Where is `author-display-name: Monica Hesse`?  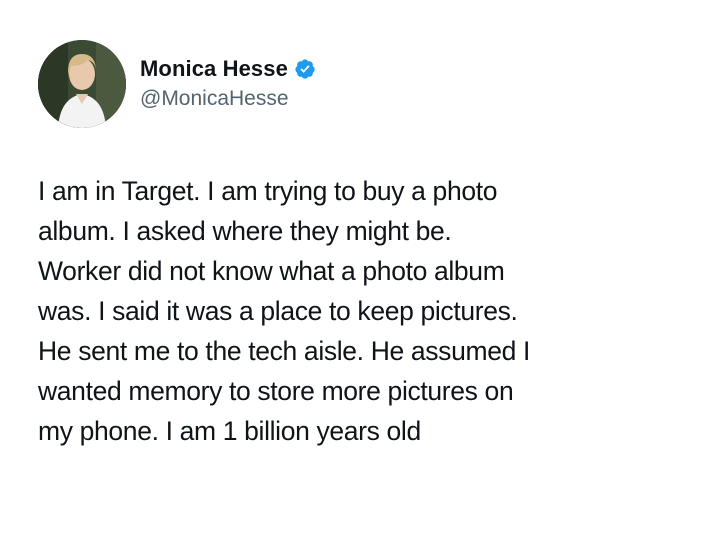
author-display-name: Monica Hesse is located at coordinates (214, 69).